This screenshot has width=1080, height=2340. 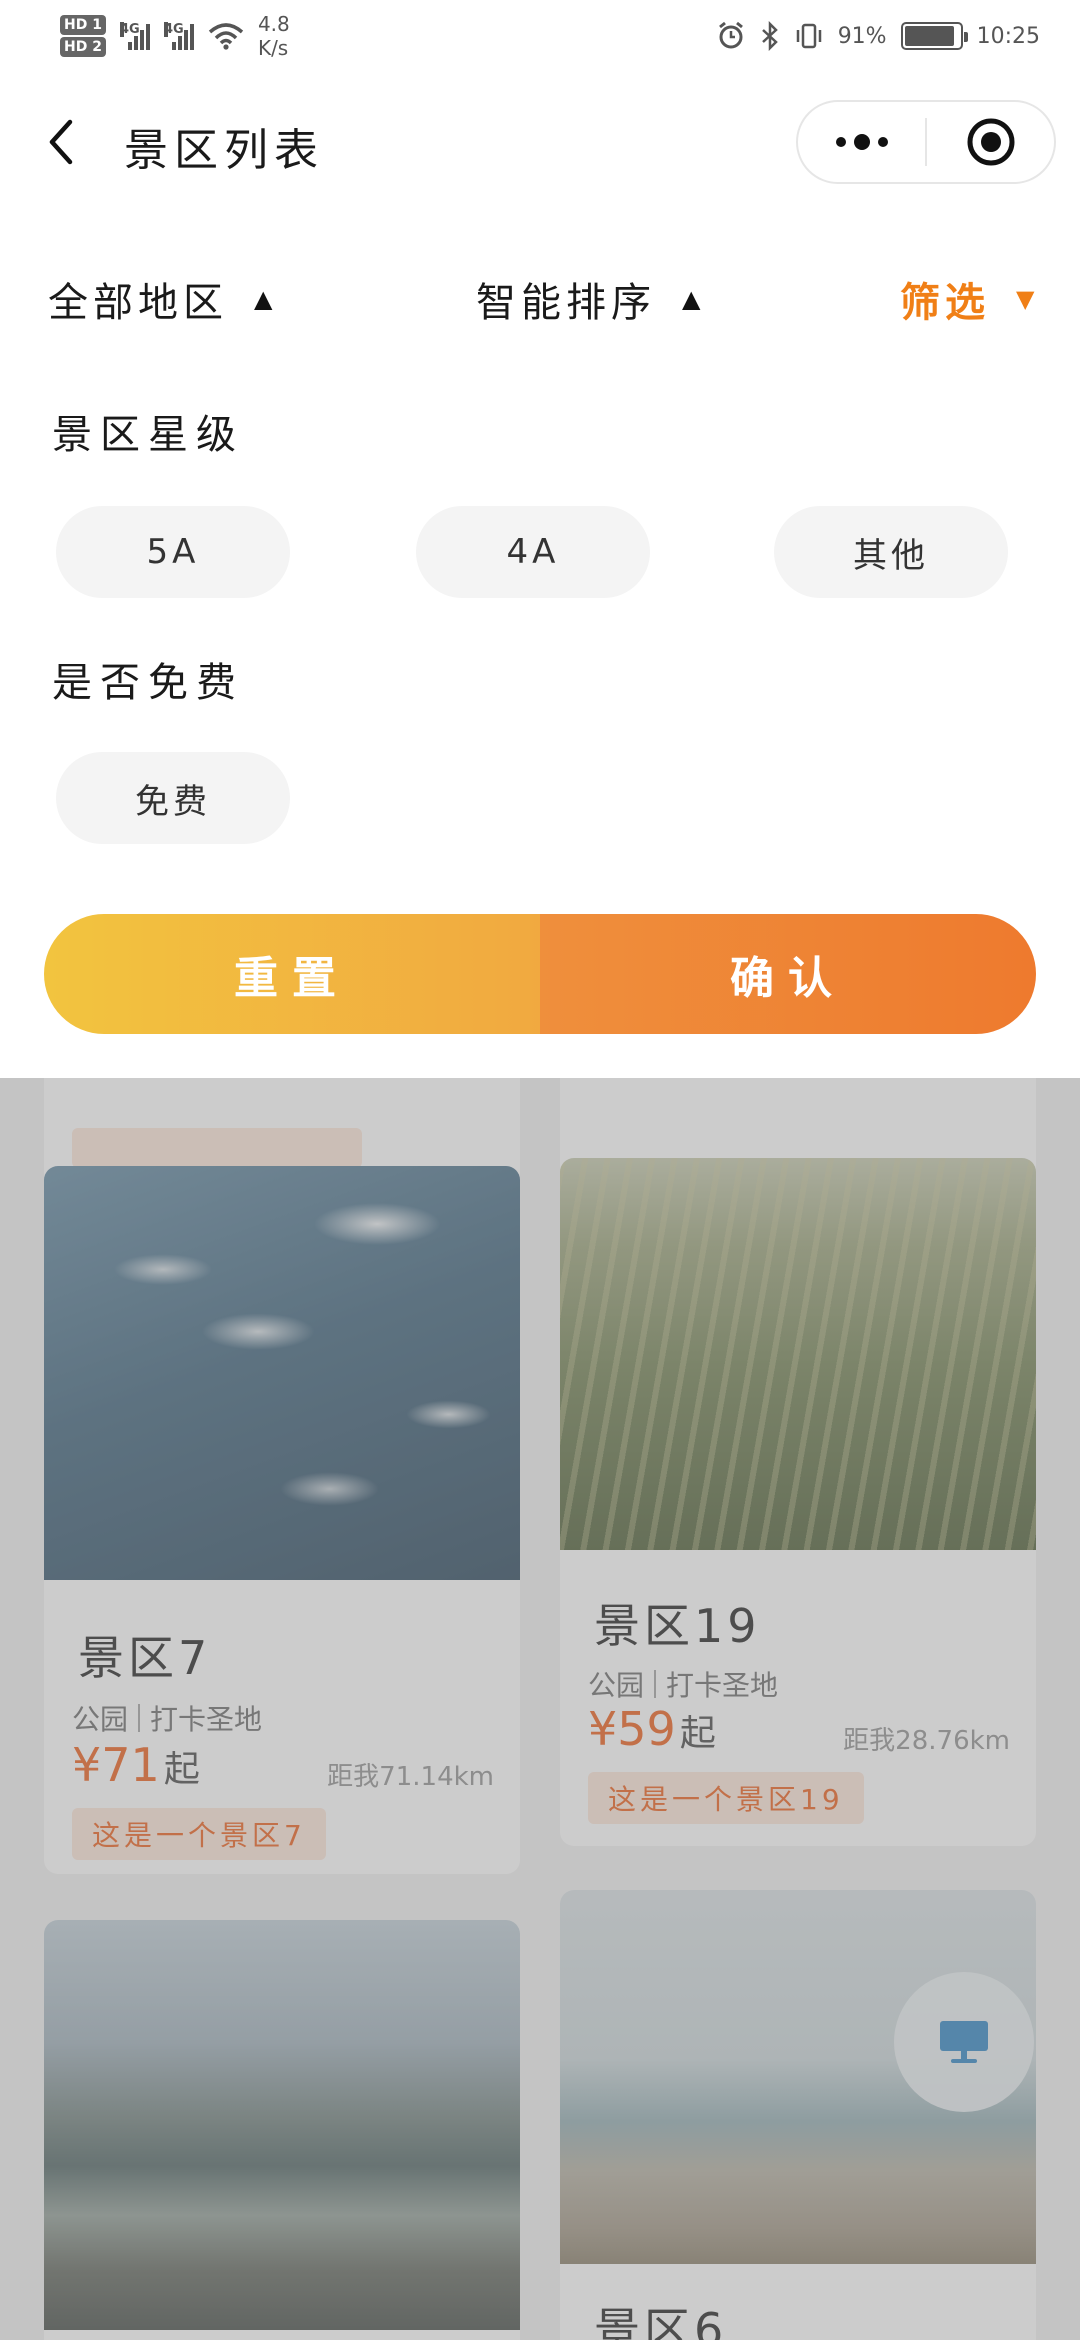 I want to click on signal-type-1: 4G, so click(x=129, y=29).